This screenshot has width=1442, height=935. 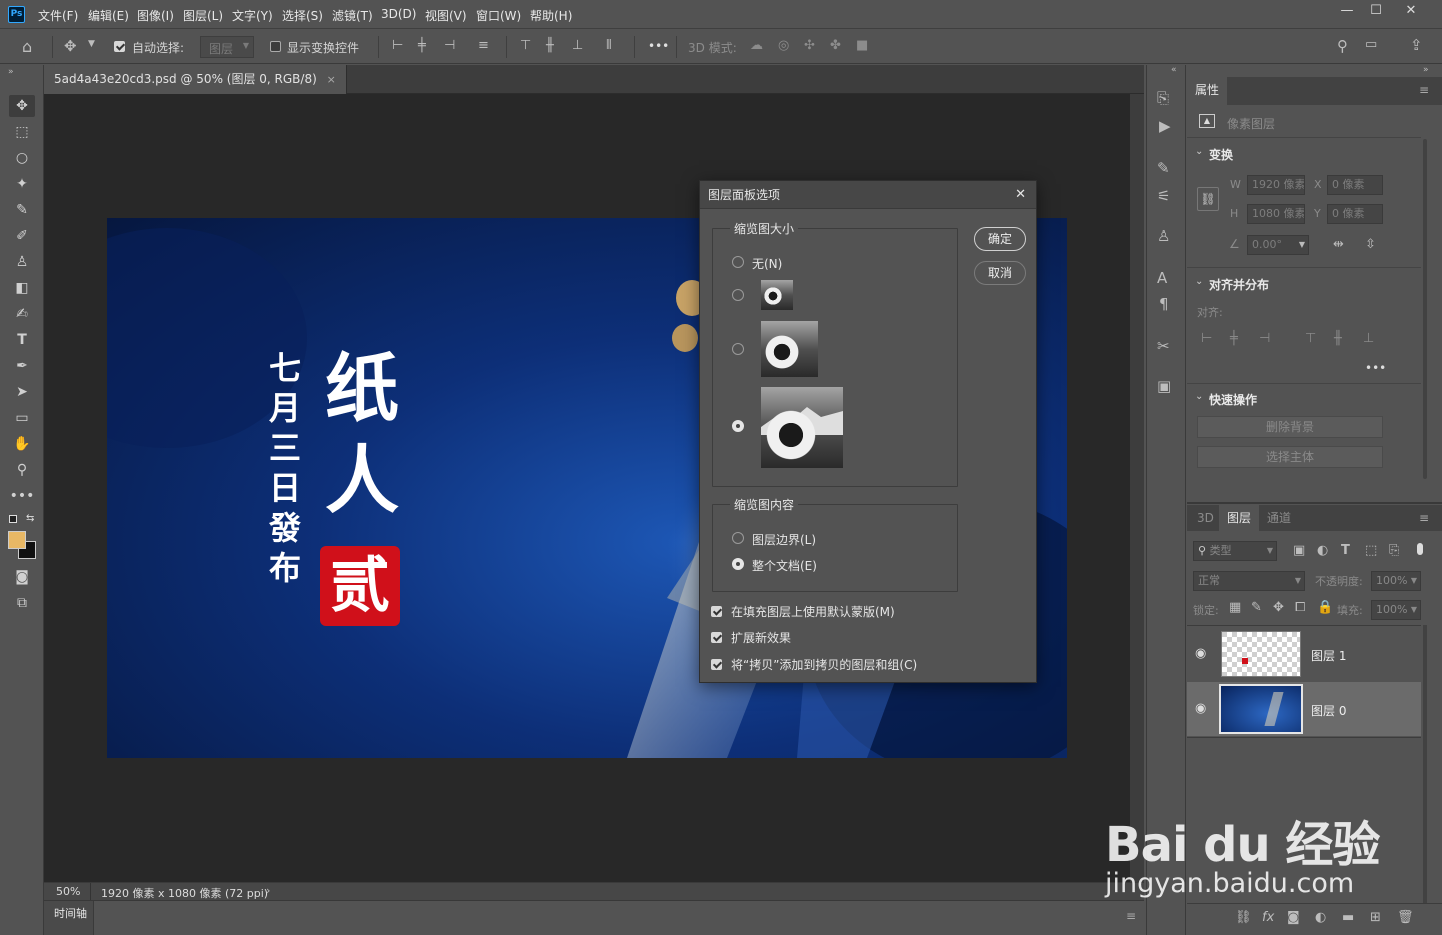 I want to click on workspace-icon: ▭, so click(x=1371, y=44).